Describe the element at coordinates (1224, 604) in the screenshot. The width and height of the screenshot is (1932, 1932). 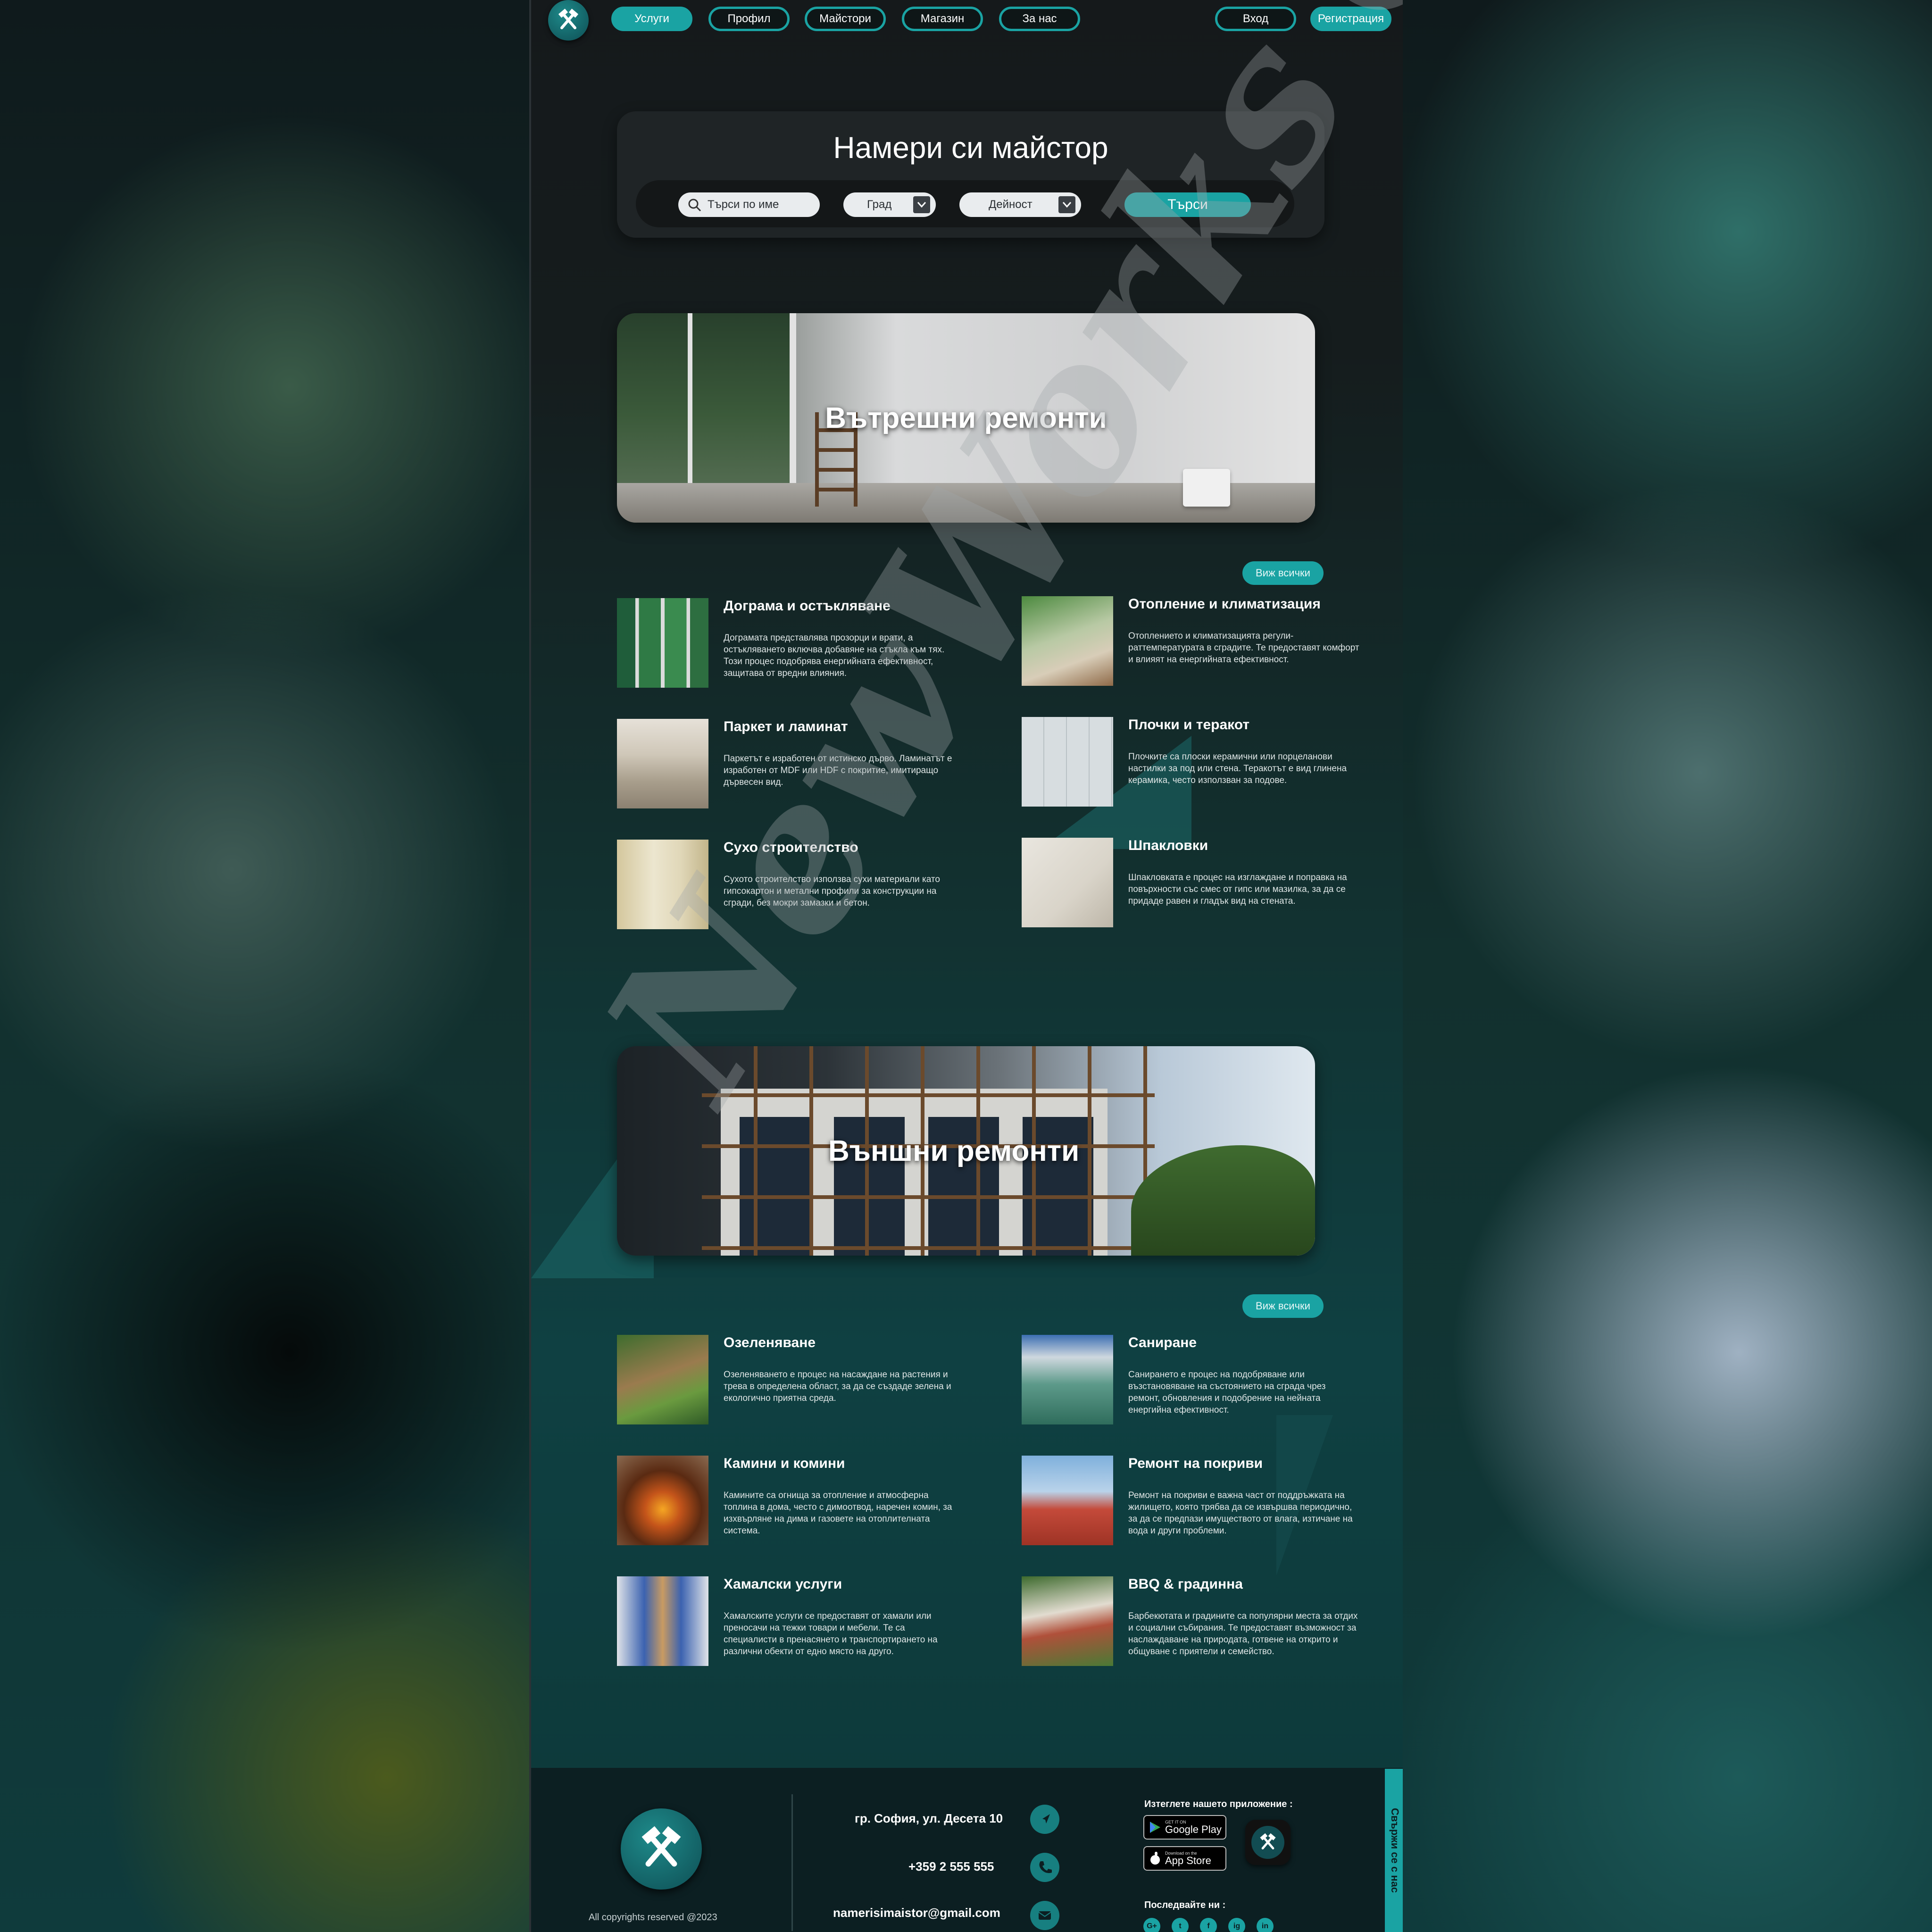
I see `service-title: Отопление и климатизация` at that location.